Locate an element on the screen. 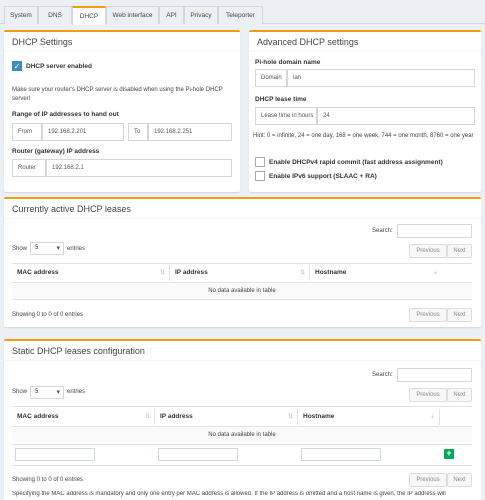 The image size is (485, 500). static-previous-button-bottom: Previous is located at coordinates (428, 480).